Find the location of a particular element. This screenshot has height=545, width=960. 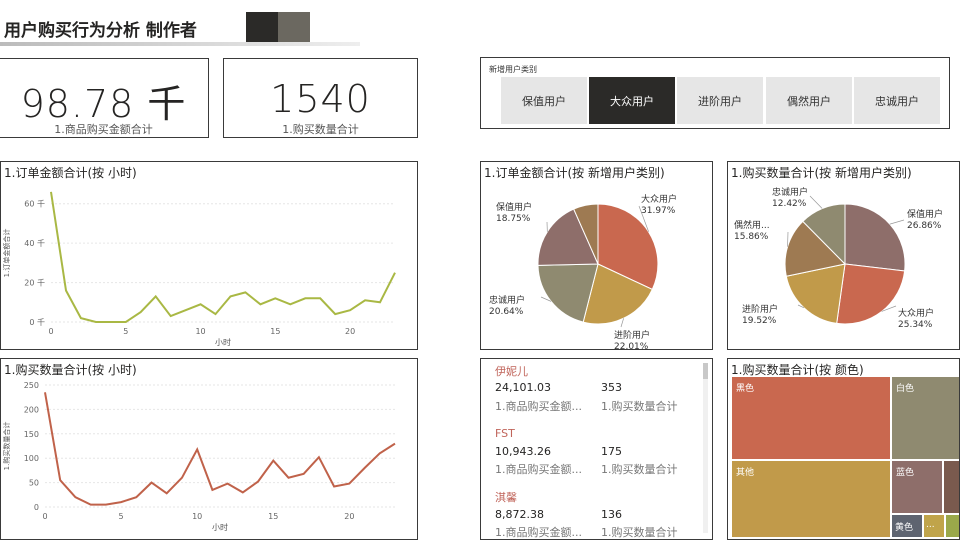

brand-amount: 8,872.38 is located at coordinates (519, 514).